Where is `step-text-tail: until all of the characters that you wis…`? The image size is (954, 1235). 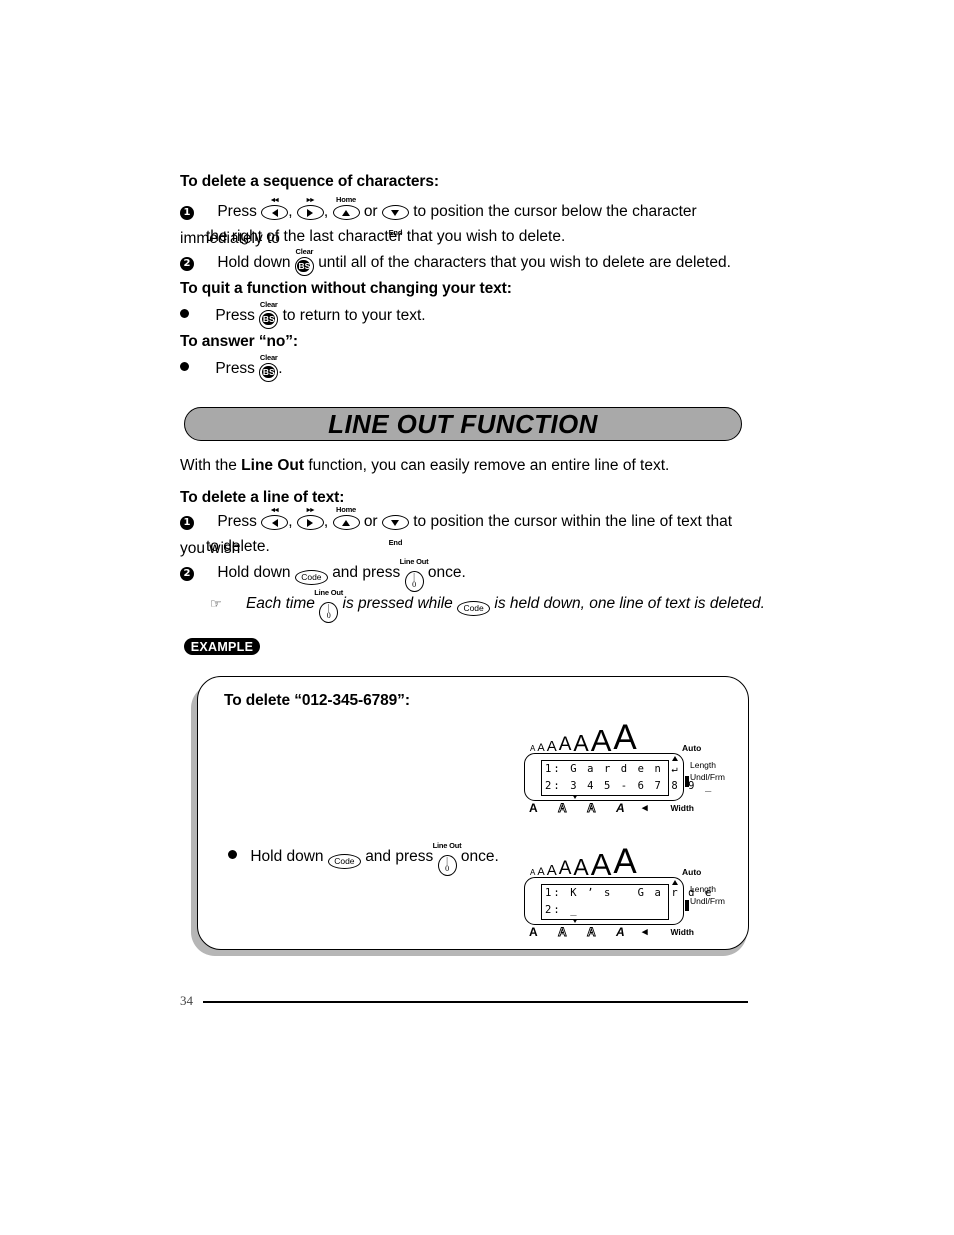
step-text-tail: until all of the characters that you wis… is located at coordinates (524, 262).